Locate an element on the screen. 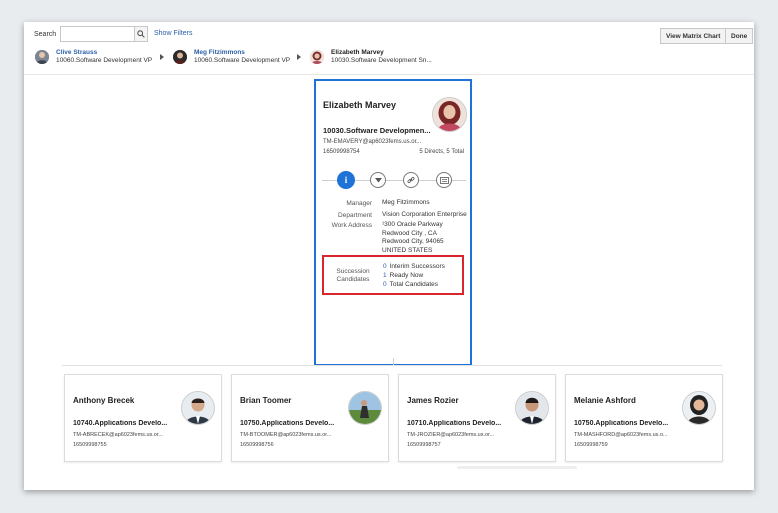  address-line: Redwood City , CA is located at coordinates (409, 233).